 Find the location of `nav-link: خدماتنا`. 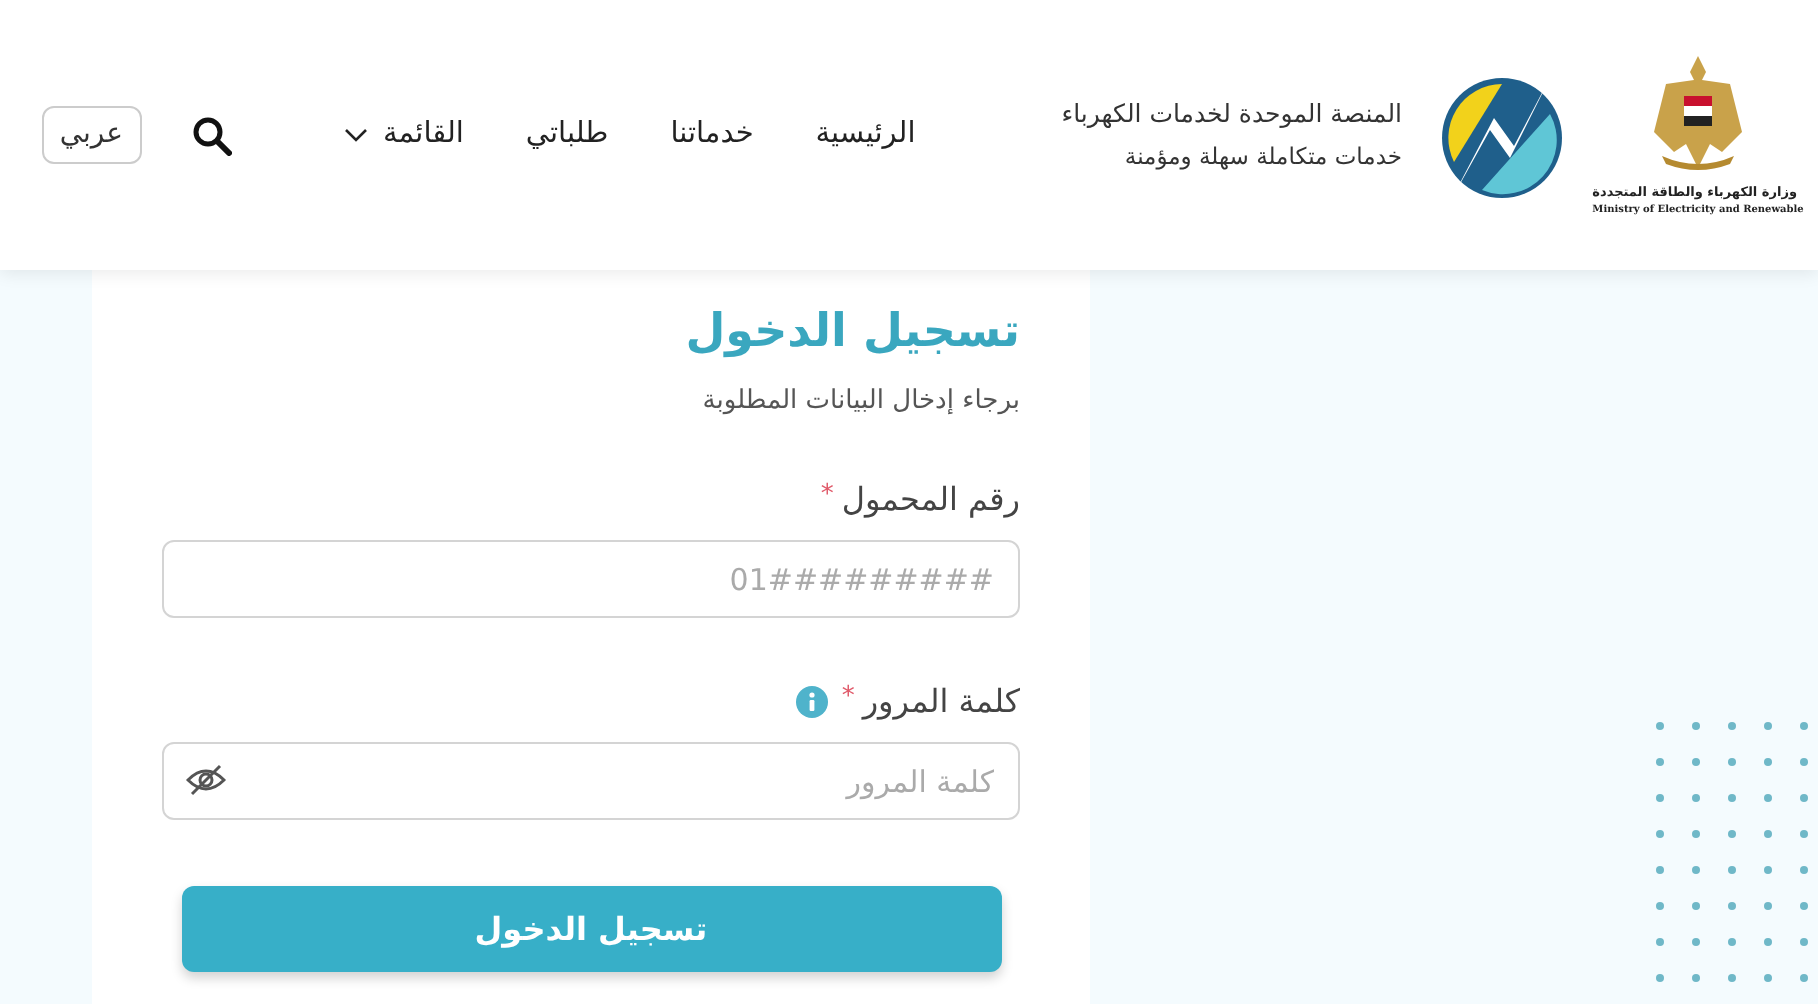

nav-link: خدماتنا is located at coordinates (712, 135).